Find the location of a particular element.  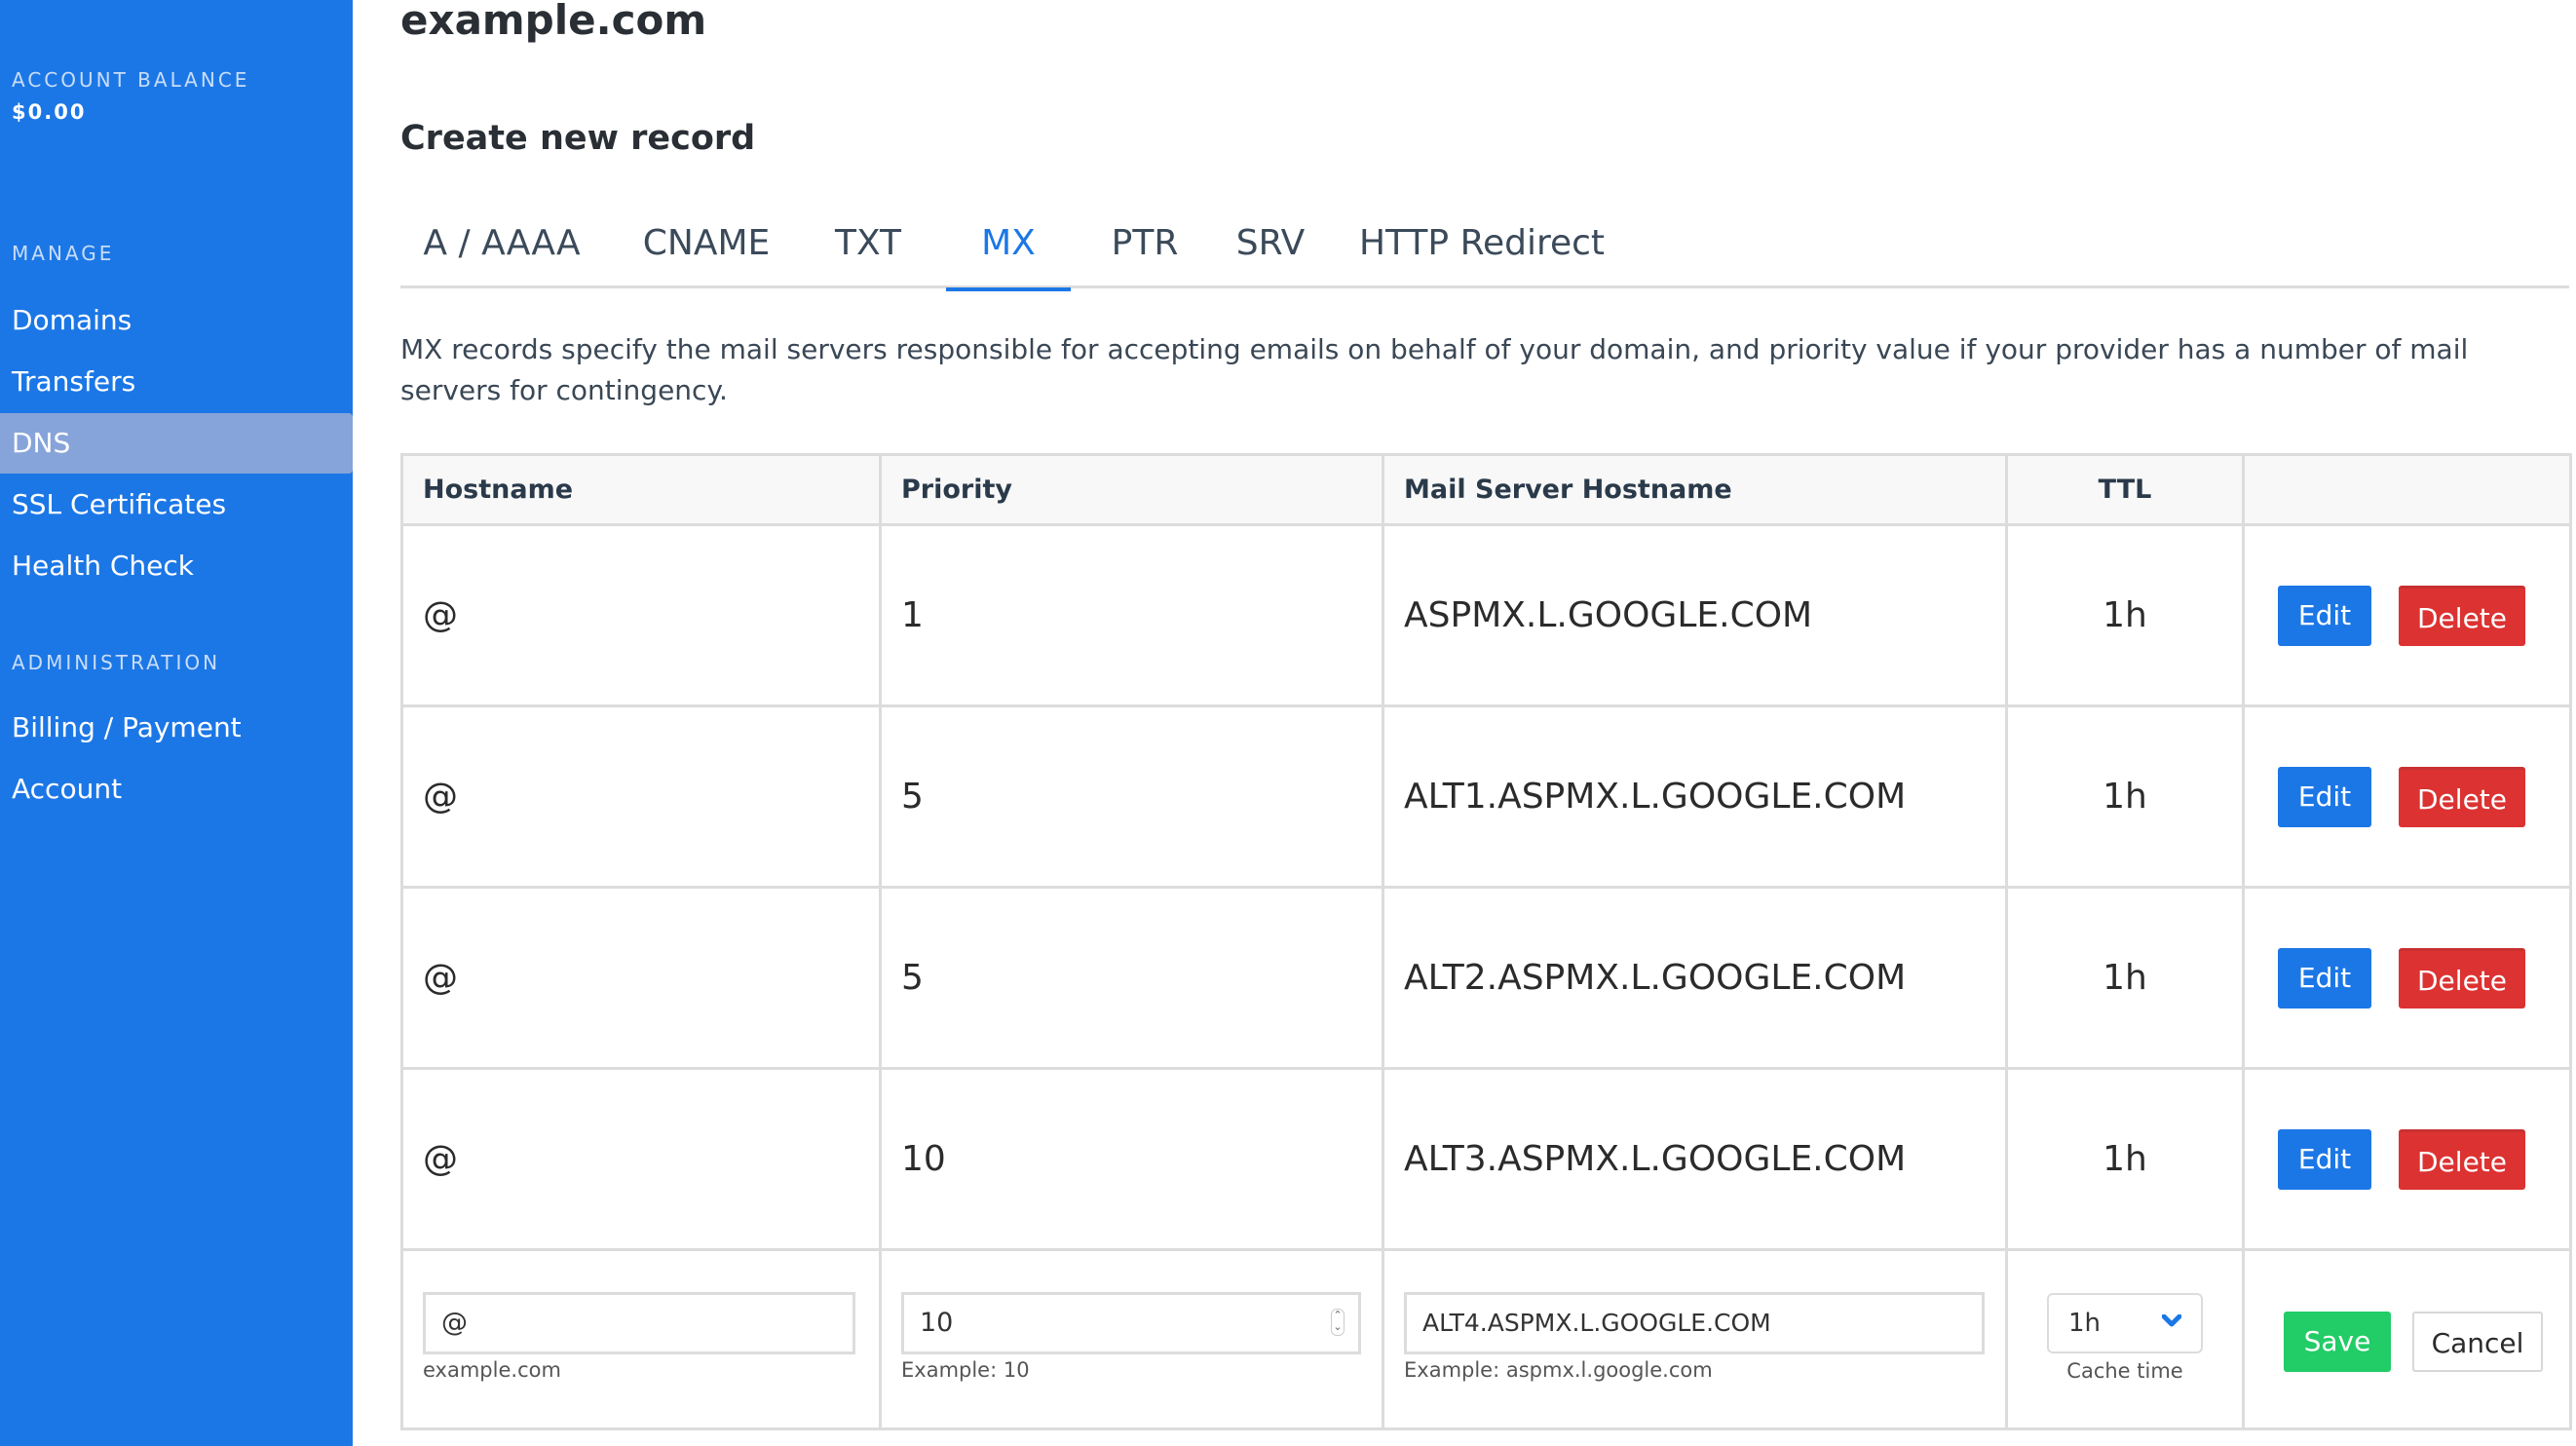

cell-mail-server: ASPMX.L.GOOGLE.COM is located at coordinates (1695, 615).